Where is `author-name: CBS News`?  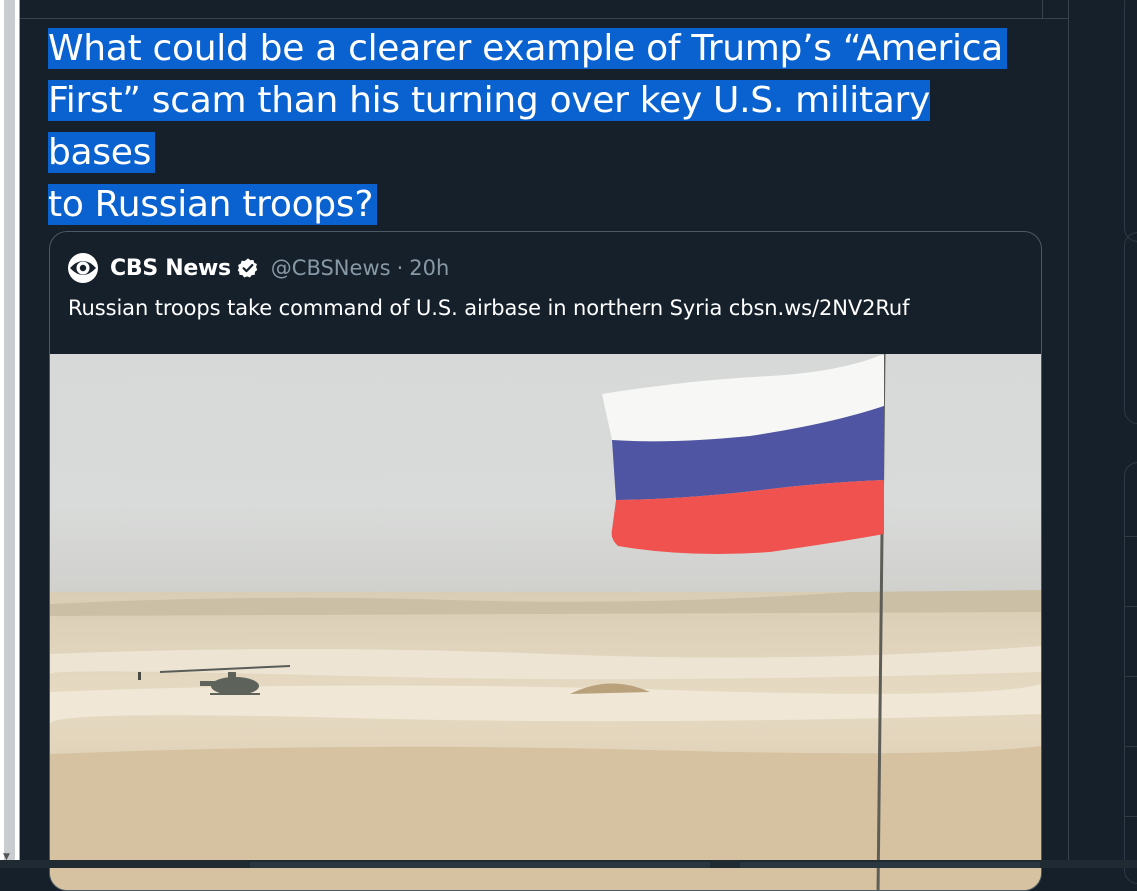 author-name: CBS News is located at coordinates (170, 268).